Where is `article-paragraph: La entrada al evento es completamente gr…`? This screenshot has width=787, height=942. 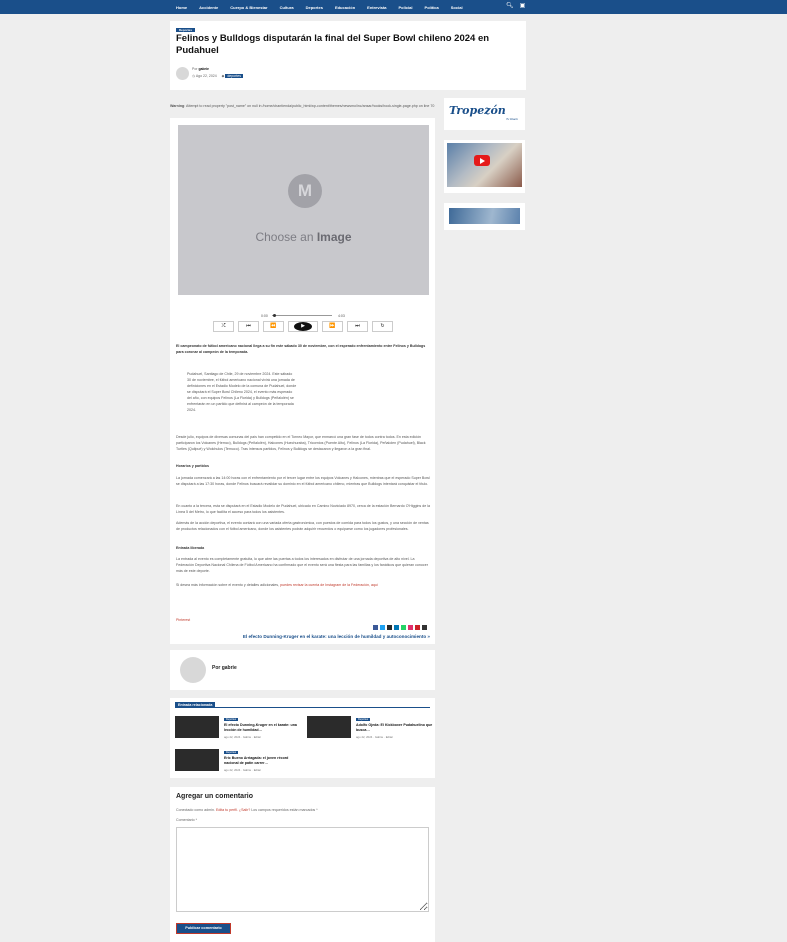 article-paragraph: La entrada al evento es completamente gr… is located at coordinates (302, 565).